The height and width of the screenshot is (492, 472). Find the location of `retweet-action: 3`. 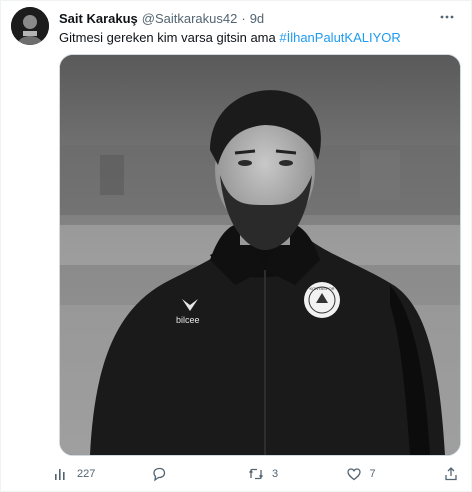

retweet-action: 3 is located at coordinates (278, 474).